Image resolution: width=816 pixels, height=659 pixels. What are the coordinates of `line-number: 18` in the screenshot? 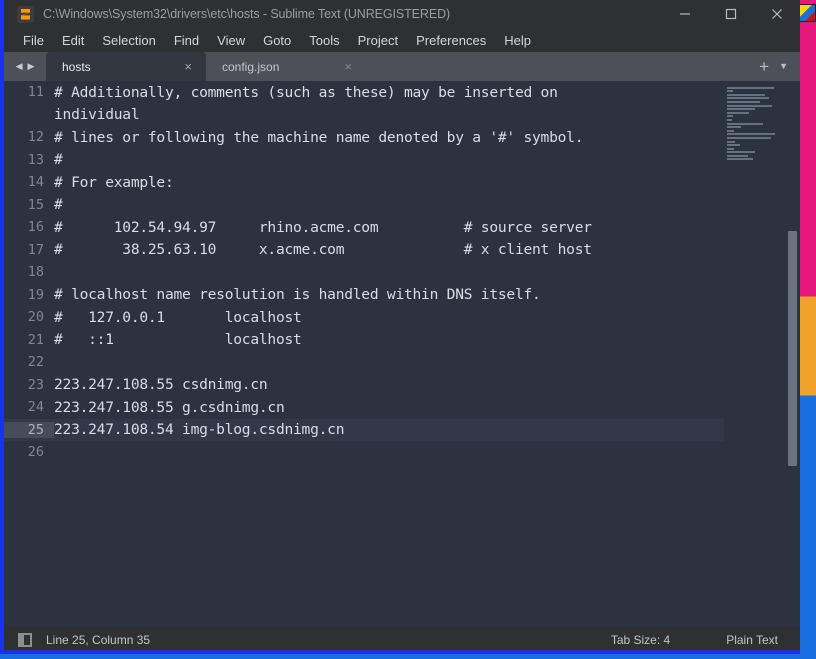 It's located at (35, 272).